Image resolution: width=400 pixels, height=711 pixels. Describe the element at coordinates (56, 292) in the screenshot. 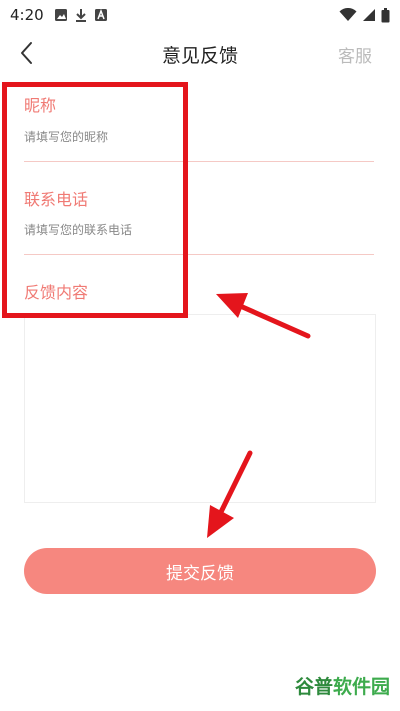

I see `content-label: 反馈内容` at that location.